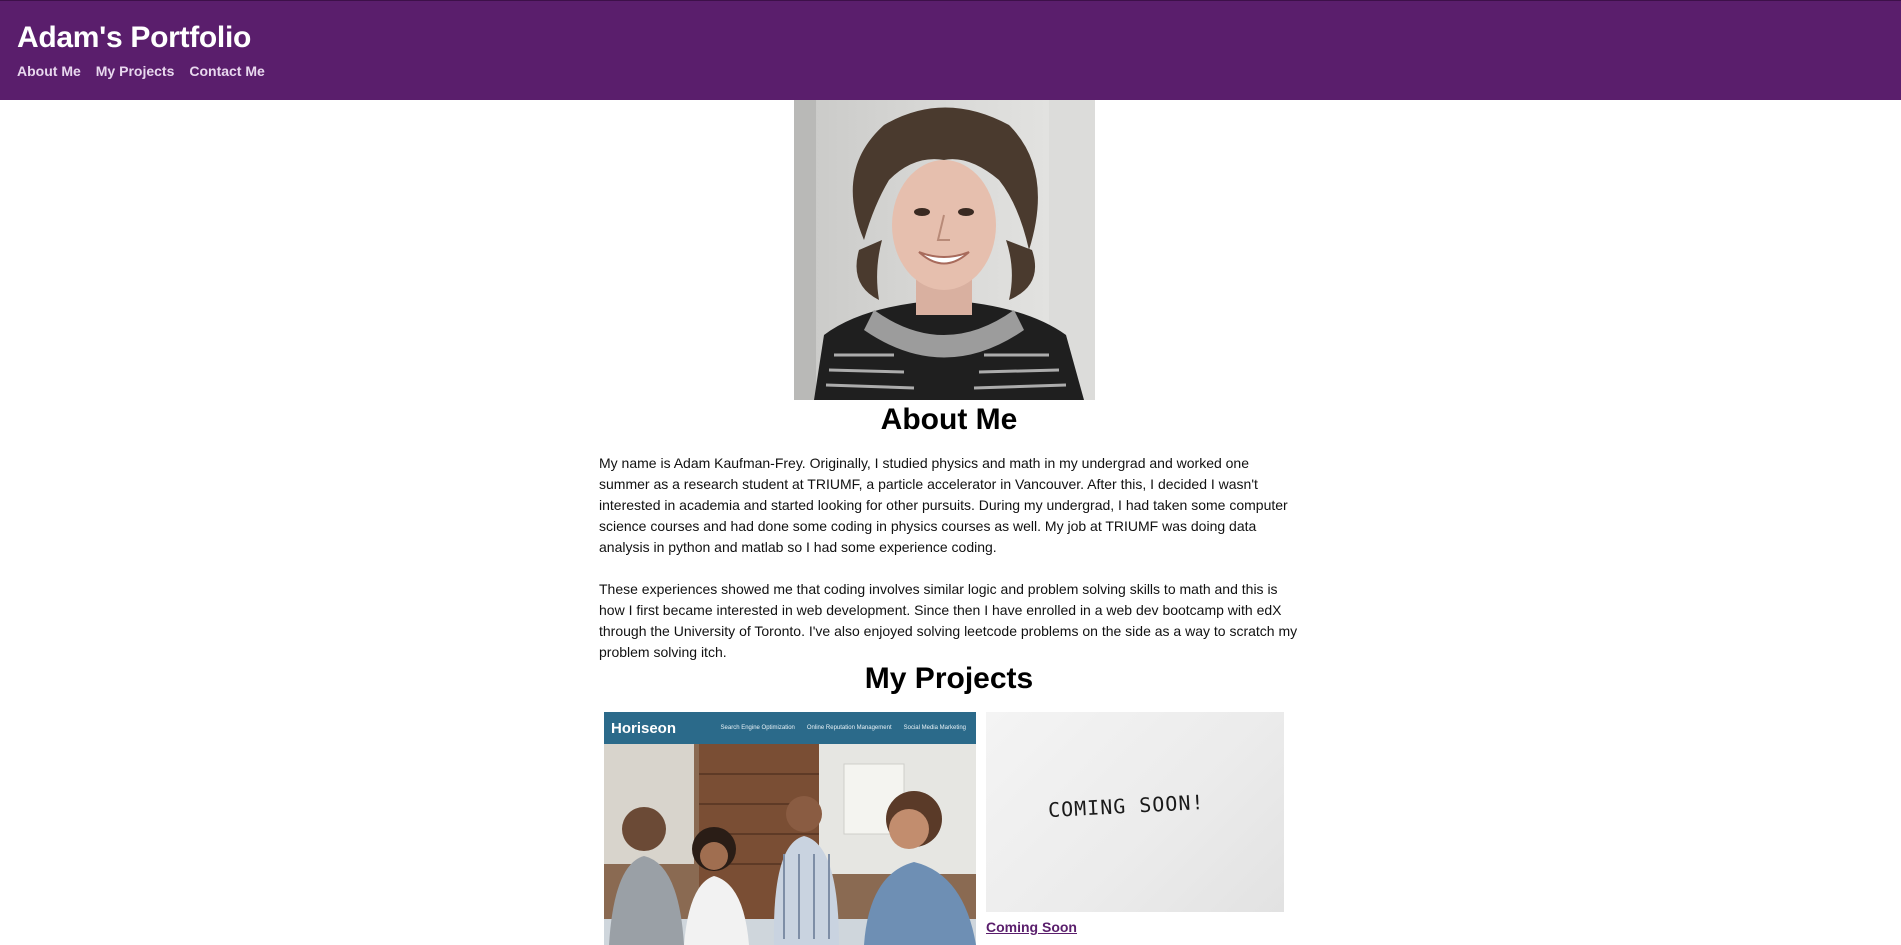  I want to click on project-card-coming-soon: COMING SOON! Coming Soon, so click(1135, 823).